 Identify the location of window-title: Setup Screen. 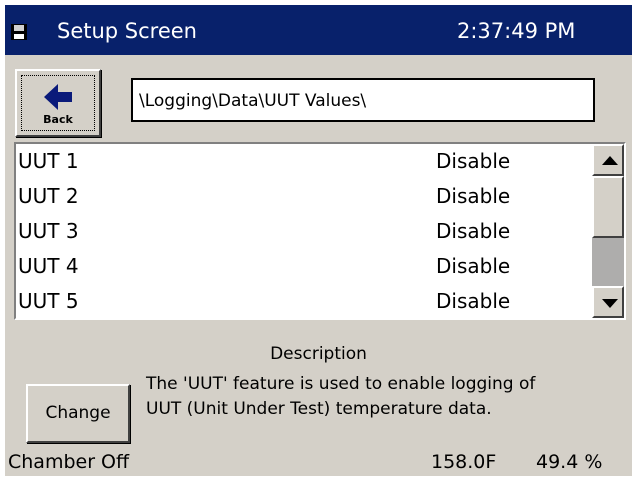
(127, 31).